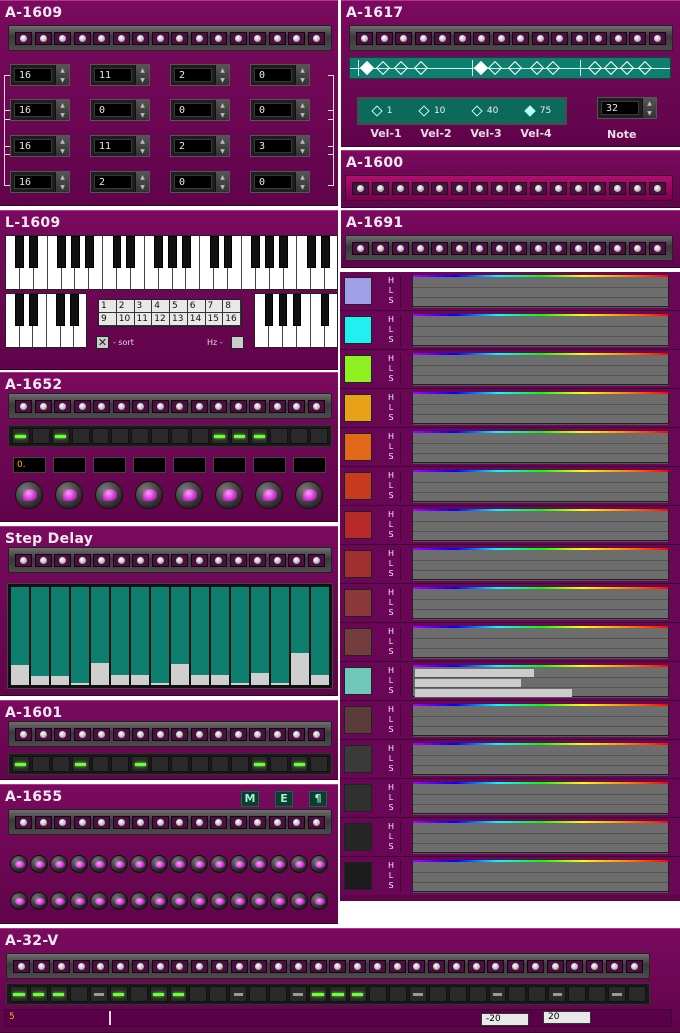 The width and height of the screenshot is (680, 1033). I want to click on color-swatch, so click(358, 330).